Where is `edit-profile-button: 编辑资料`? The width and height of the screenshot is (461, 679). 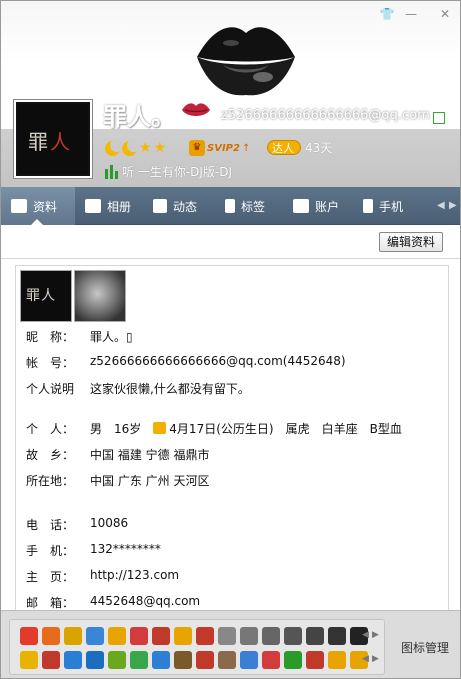 edit-profile-button: 编辑资料 is located at coordinates (411, 242).